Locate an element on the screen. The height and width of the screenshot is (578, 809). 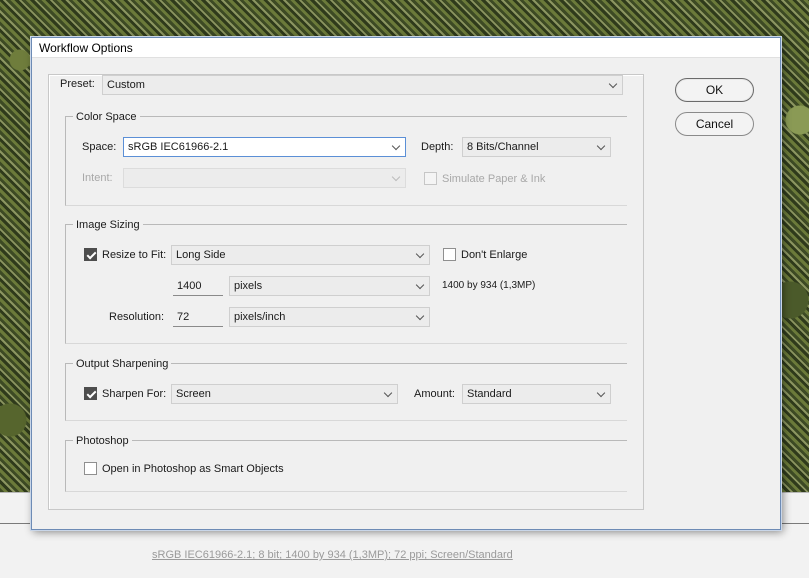
resolution-unit-value: pixels/inch is located at coordinates (260, 317).